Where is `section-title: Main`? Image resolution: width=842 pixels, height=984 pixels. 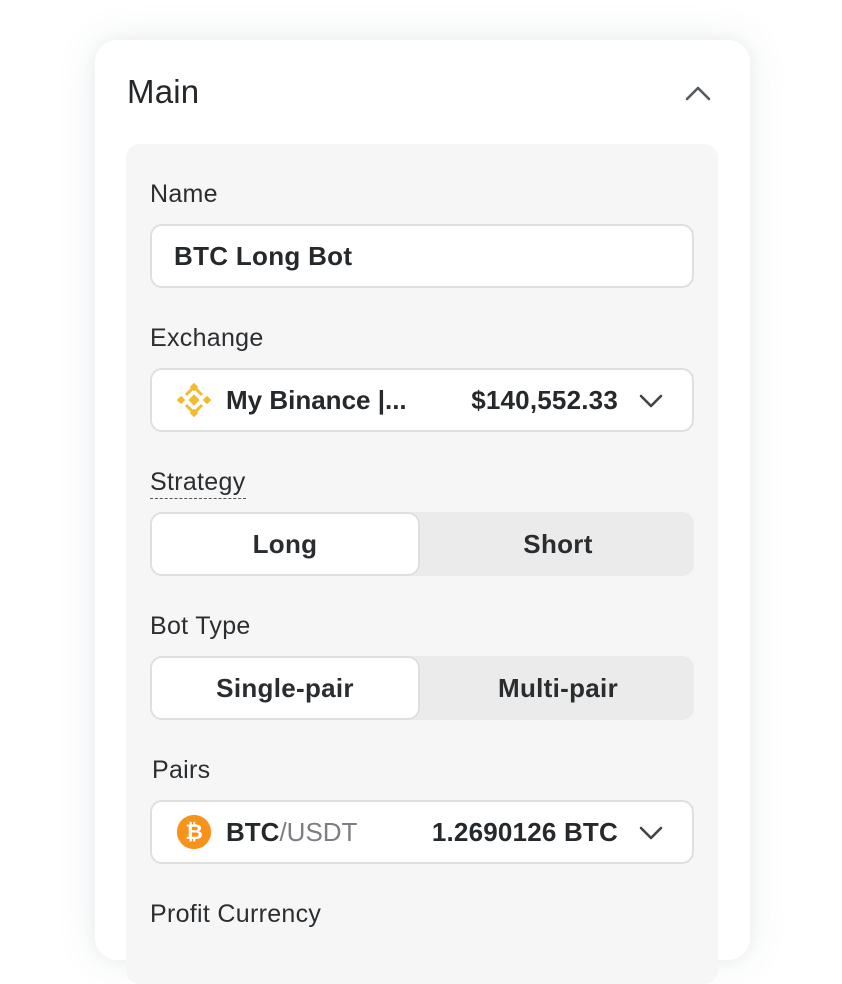 section-title: Main is located at coordinates (163, 91).